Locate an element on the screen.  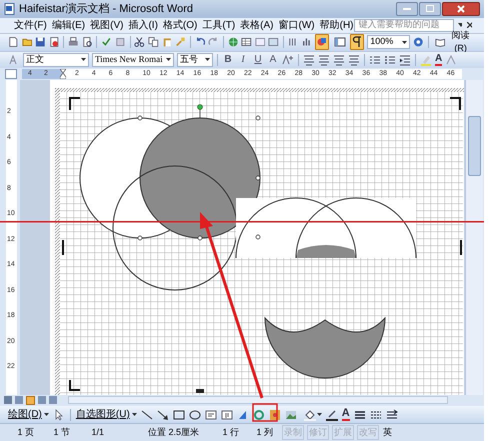
menu-item: 格式(O) is located at coordinates (180, 25).